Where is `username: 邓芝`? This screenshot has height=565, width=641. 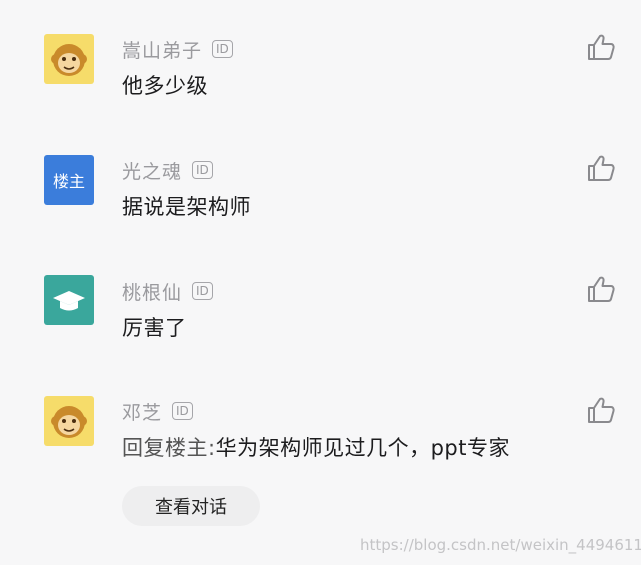 username: 邓芝 is located at coordinates (142, 411).